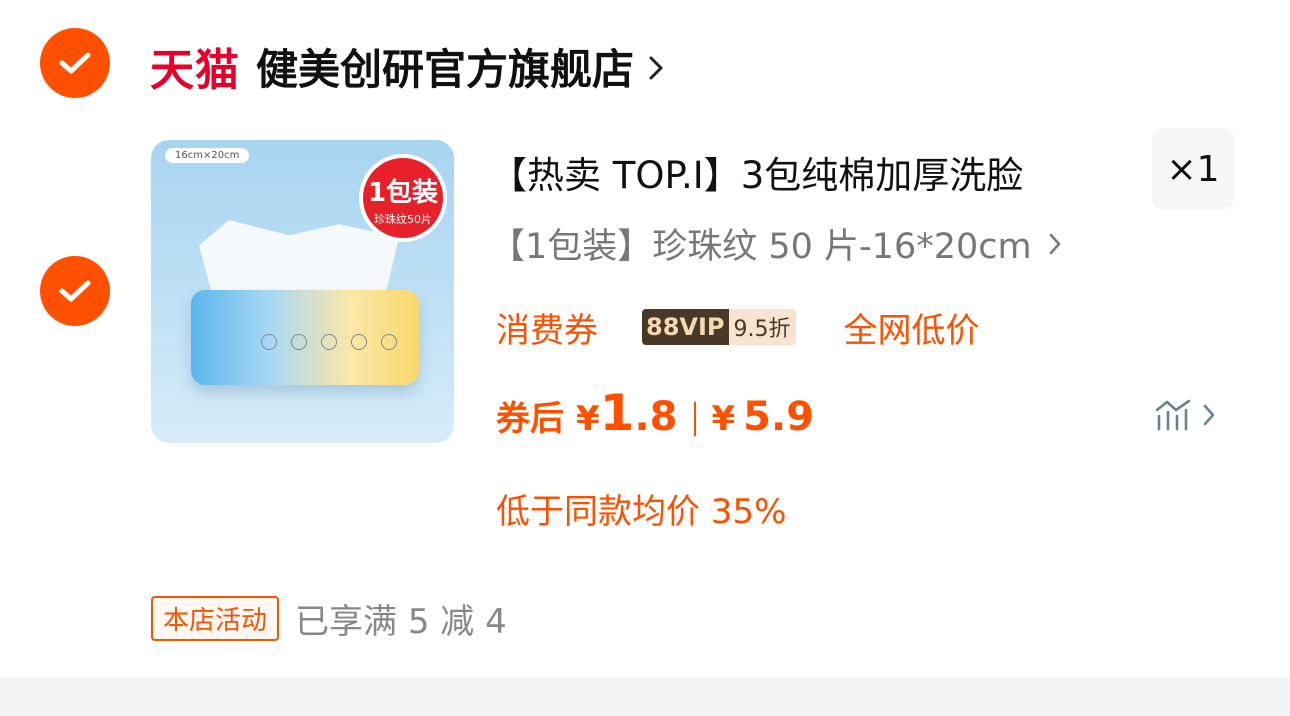 The image size is (1290, 716). I want to click on store-activity: 本店活动 已享满 5 减 4, so click(329, 618).